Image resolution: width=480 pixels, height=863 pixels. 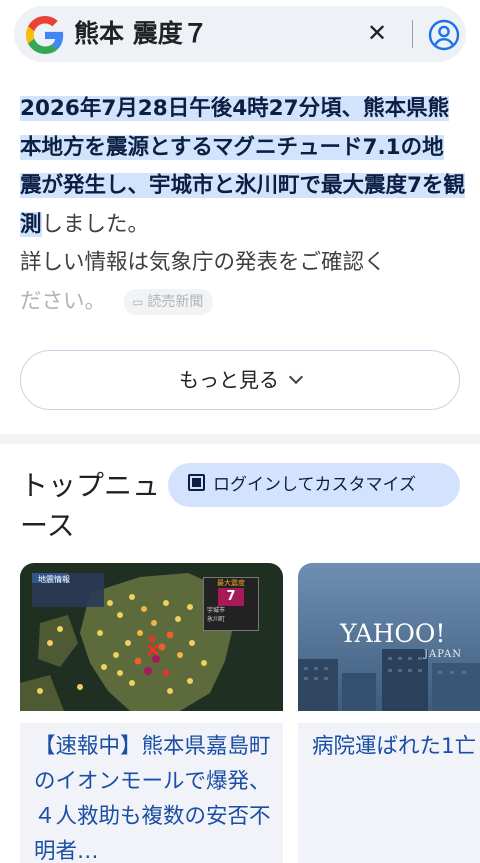 What do you see at coordinates (196, 482) in the screenshot?
I see `customize-icon` at bounding box center [196, 482].